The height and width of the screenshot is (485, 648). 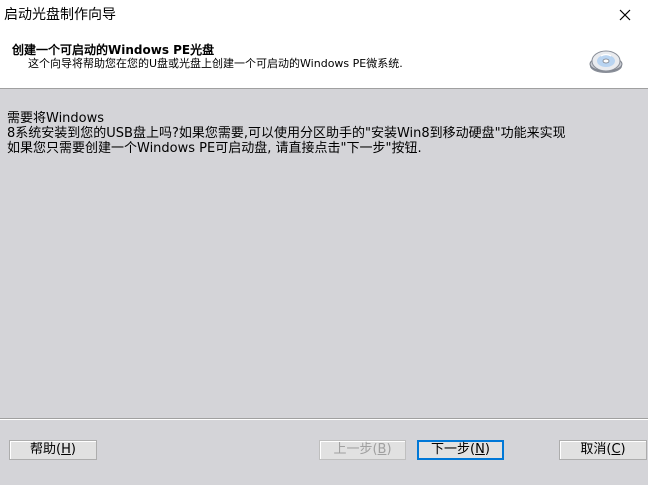 I want to click on next-button-accesskey: N, so click(x=480, y=449).